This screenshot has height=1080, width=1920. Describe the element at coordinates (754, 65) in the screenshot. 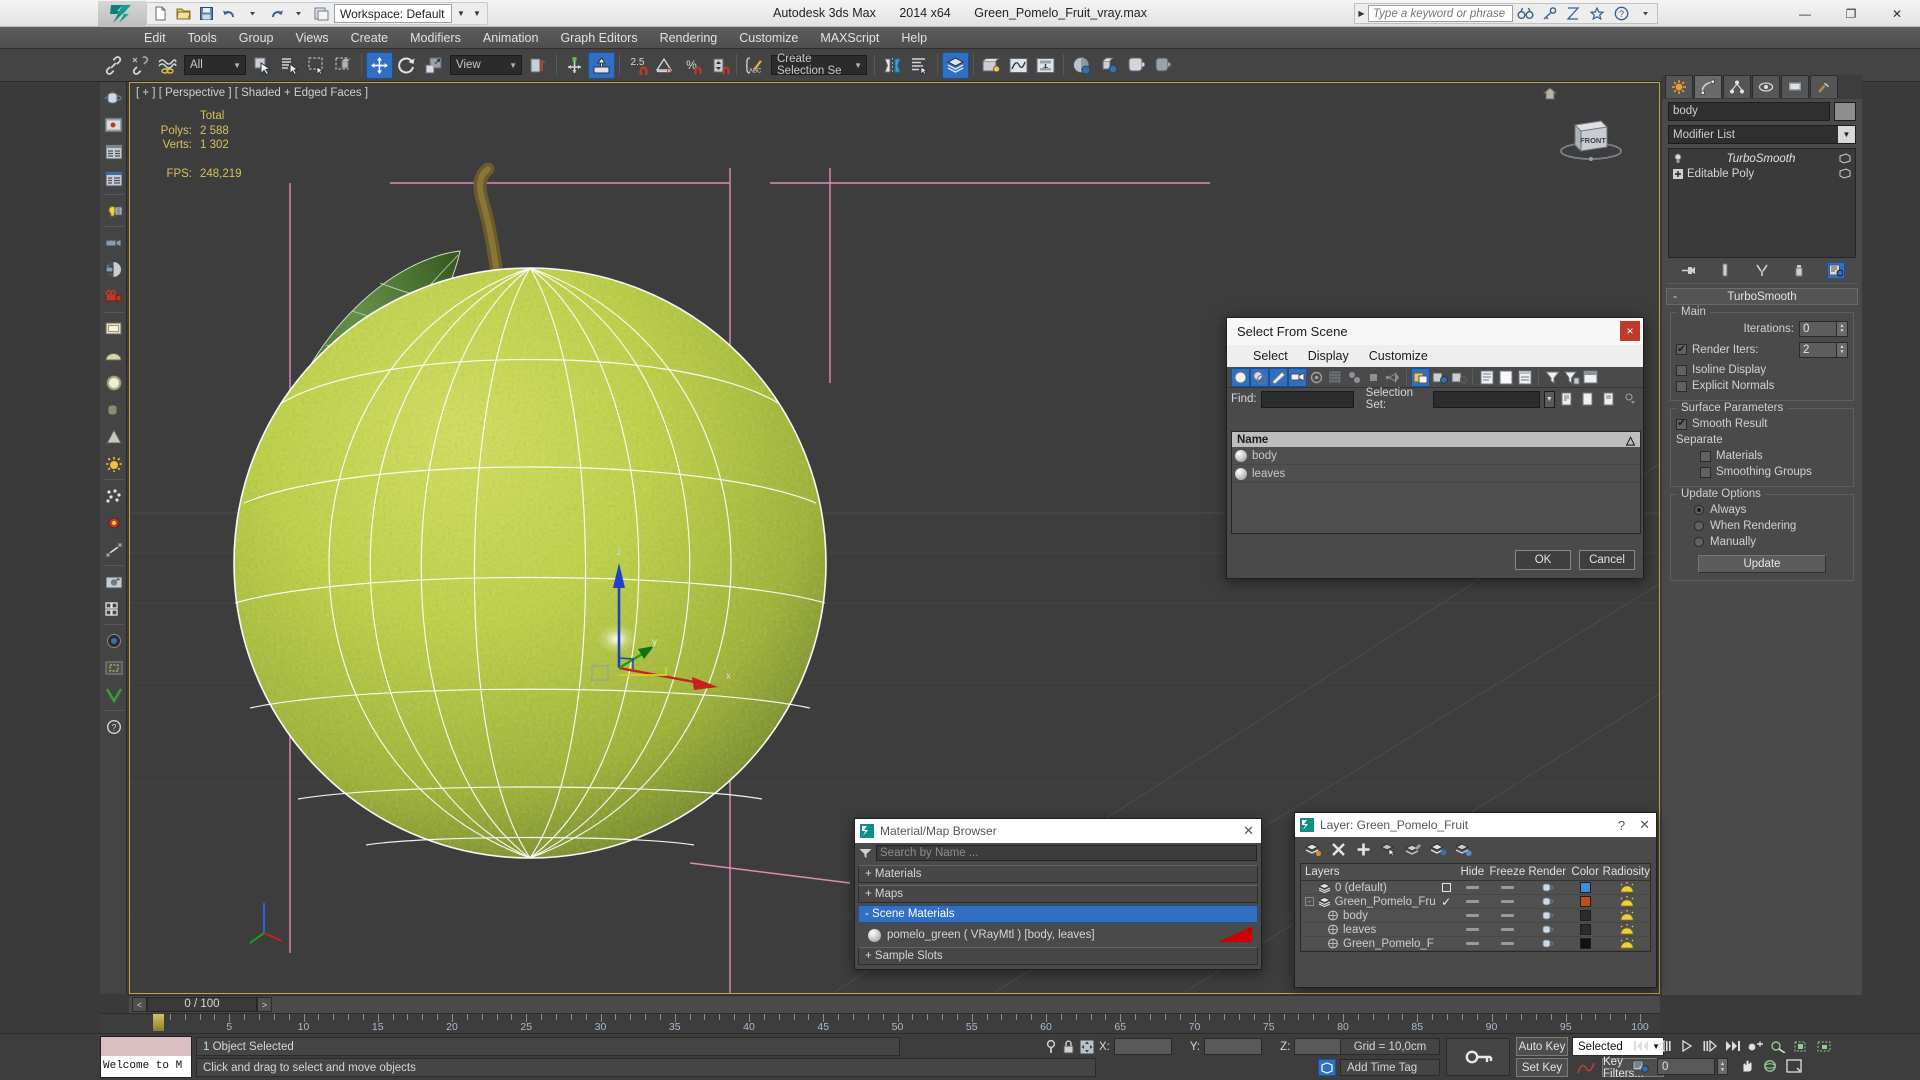

I see `edit-named-selection-sets-icon: ABC` at that location.